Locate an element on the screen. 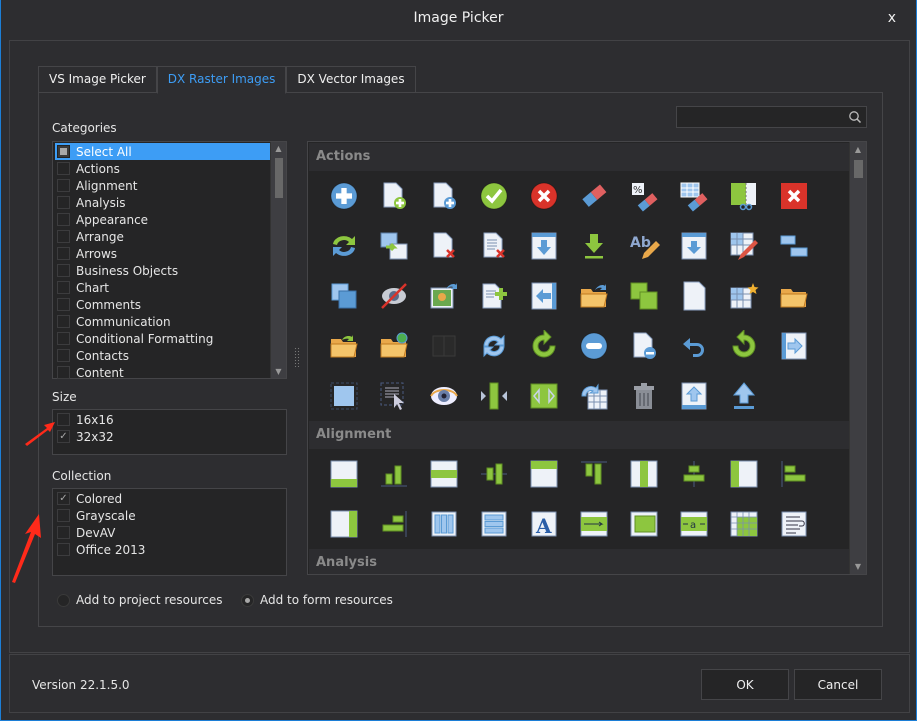  folder-open-arrow-icon is located at coordinates (344, 346).